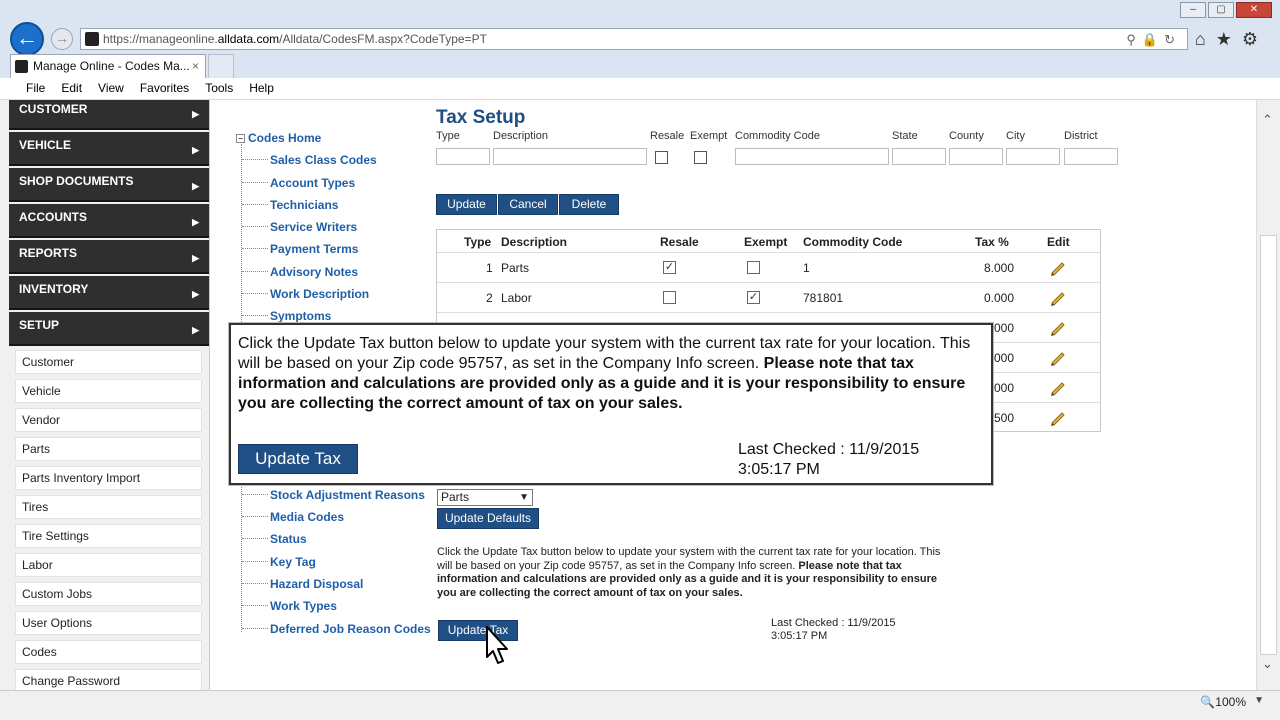  Describe the element at coordinates (1268, 445) in the screenshot. I see `scroll-thumb` at that location.